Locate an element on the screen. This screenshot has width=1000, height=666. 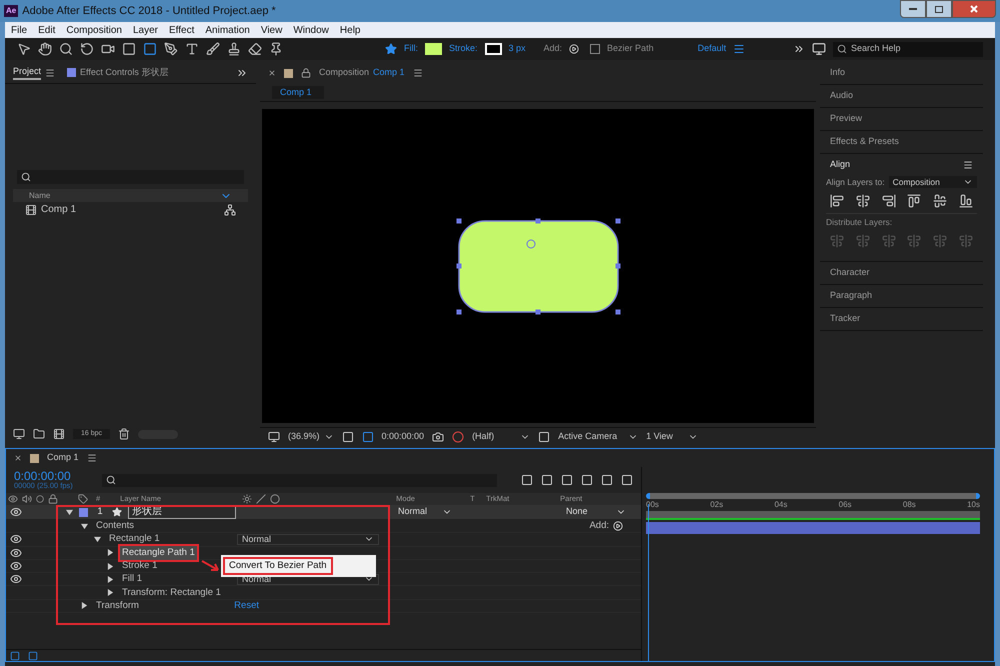
close-button is located at coordinates (974, 9).